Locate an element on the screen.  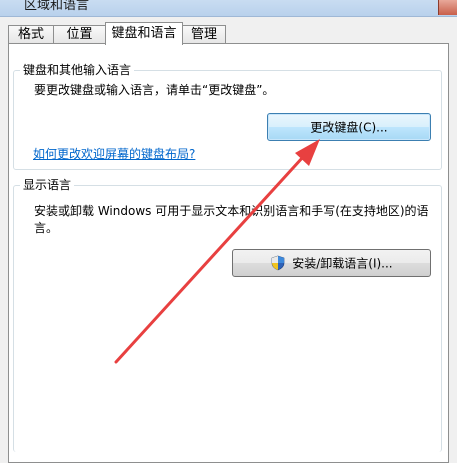
window-title: 区域和语言 is located at coordinates (57, 6).